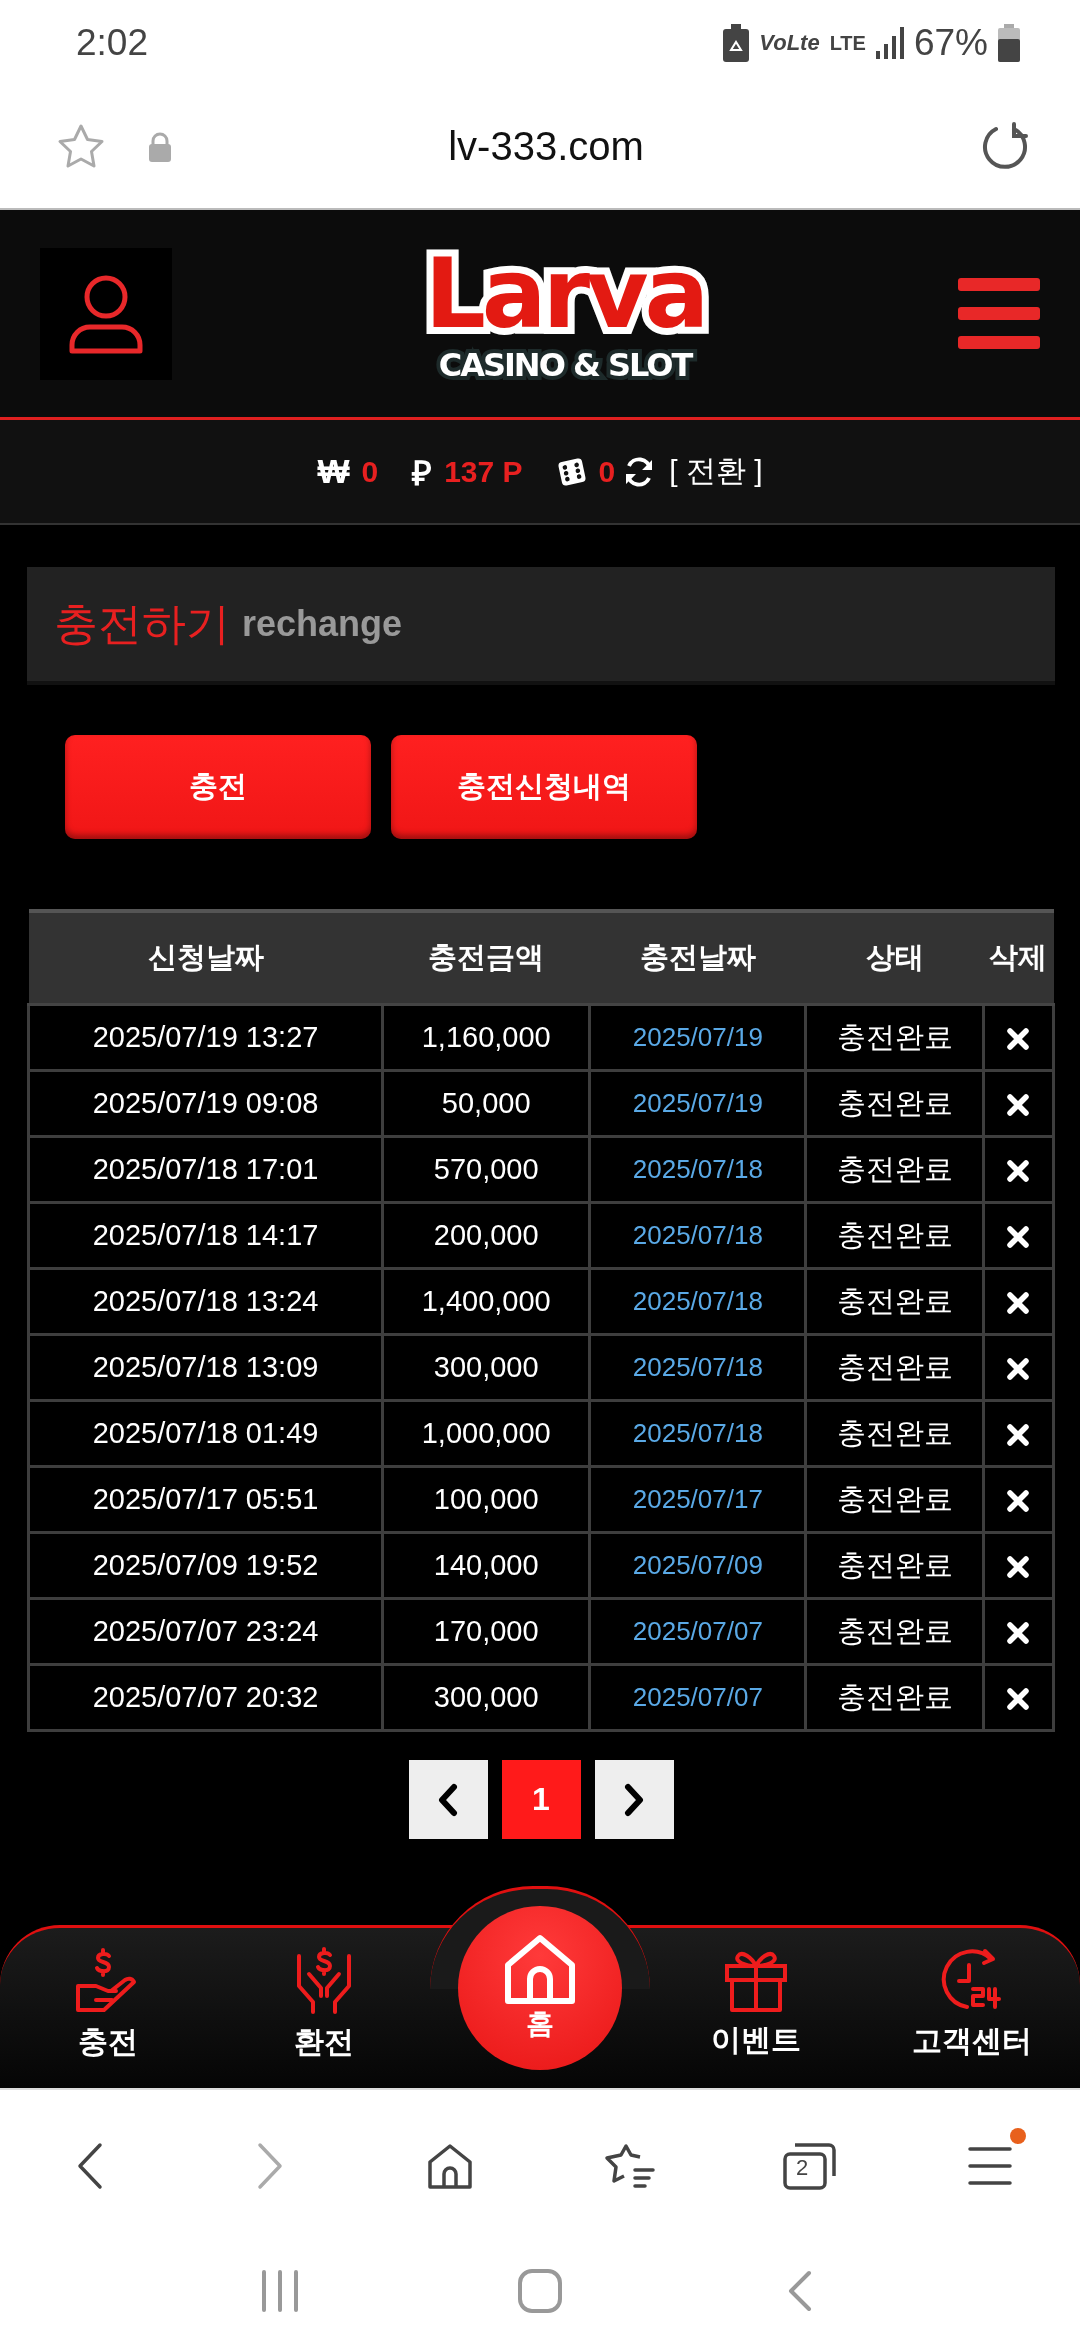  I want to click on column-header: 충전날짜, so click(697, 958).